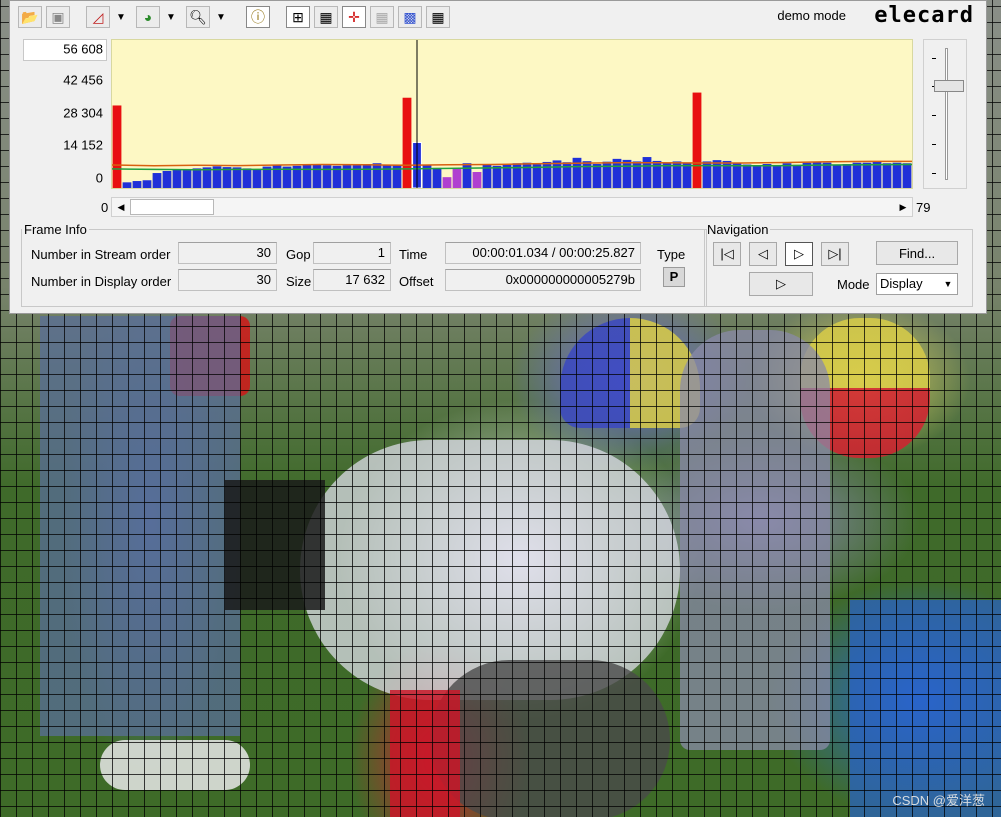  Describe the element at coordinates (101, 281) in the screenshot. I see `display-order-label: Number in Display order` at that location.